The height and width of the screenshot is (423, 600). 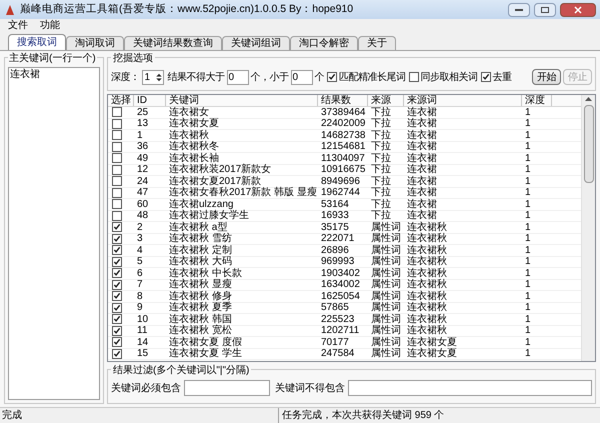 I want to click on table-cell-text: 969993, so click(x=338, y=262).